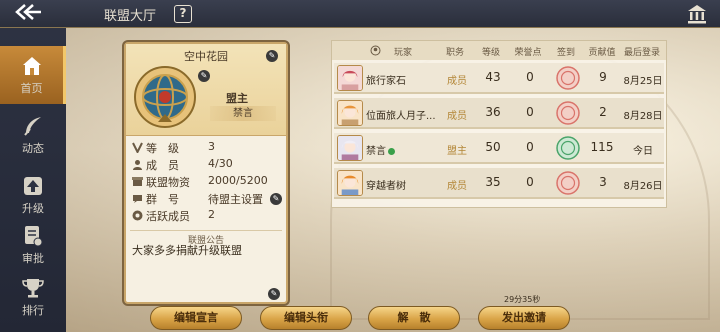  What do you see at coordinates (380, 149) in the screenshot?
I see `player-name: 禁言` at bounding box center [380, 149].